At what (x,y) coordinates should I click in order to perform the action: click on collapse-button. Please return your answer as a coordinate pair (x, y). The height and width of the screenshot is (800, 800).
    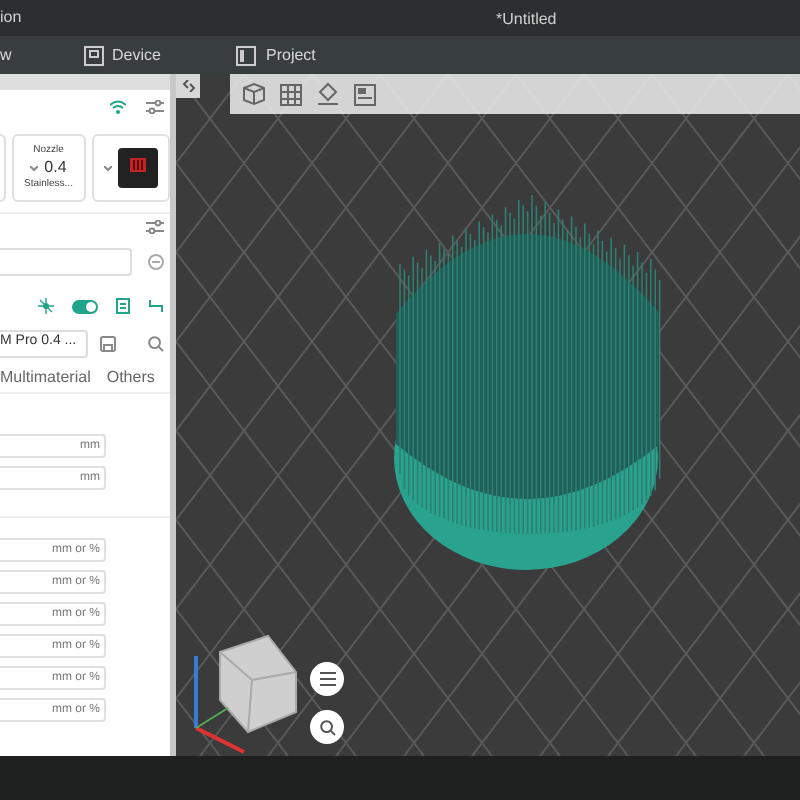
    Looking at the image, I should click on (188, 86).